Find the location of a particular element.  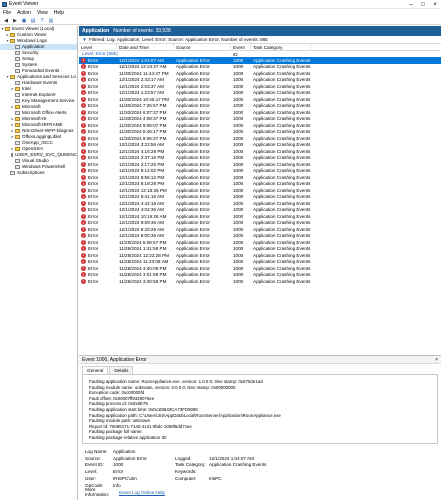

event-date-cell: 11/28/2024 12:22:28 PM is located at coordinates (144, 255).